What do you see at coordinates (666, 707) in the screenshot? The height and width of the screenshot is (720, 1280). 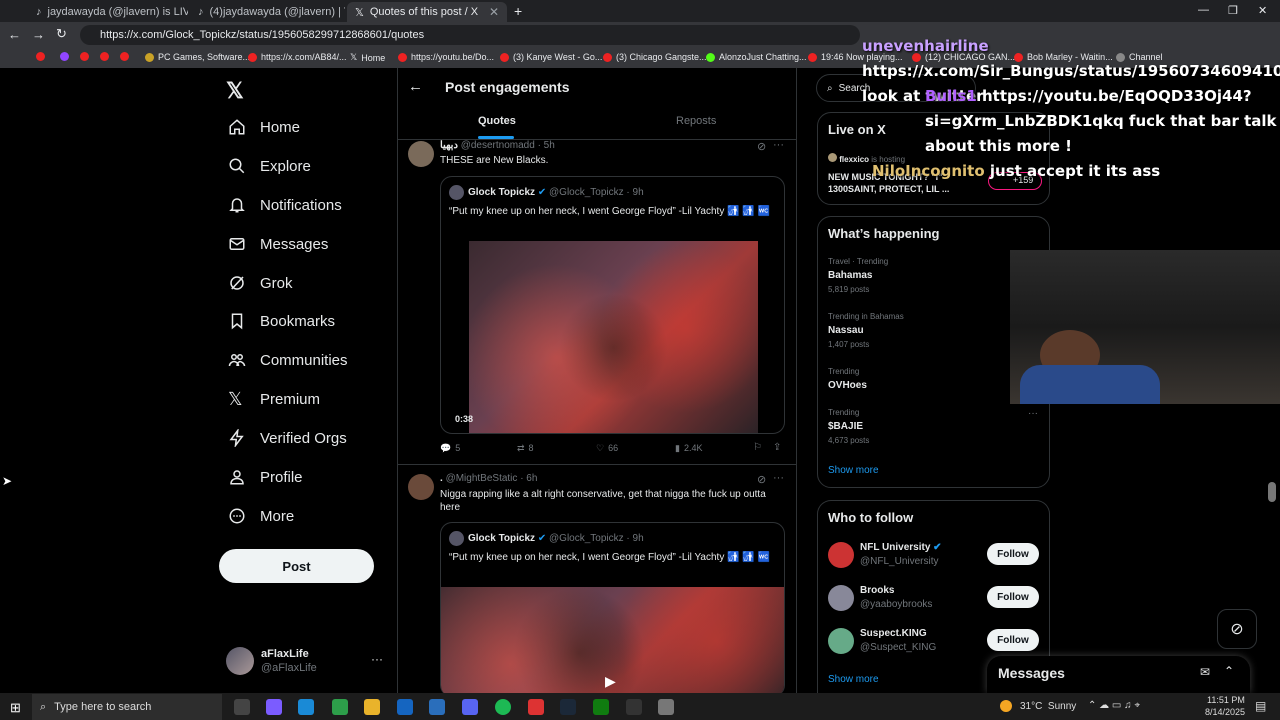 I see `app-icon` at bounding box center [666, 707].